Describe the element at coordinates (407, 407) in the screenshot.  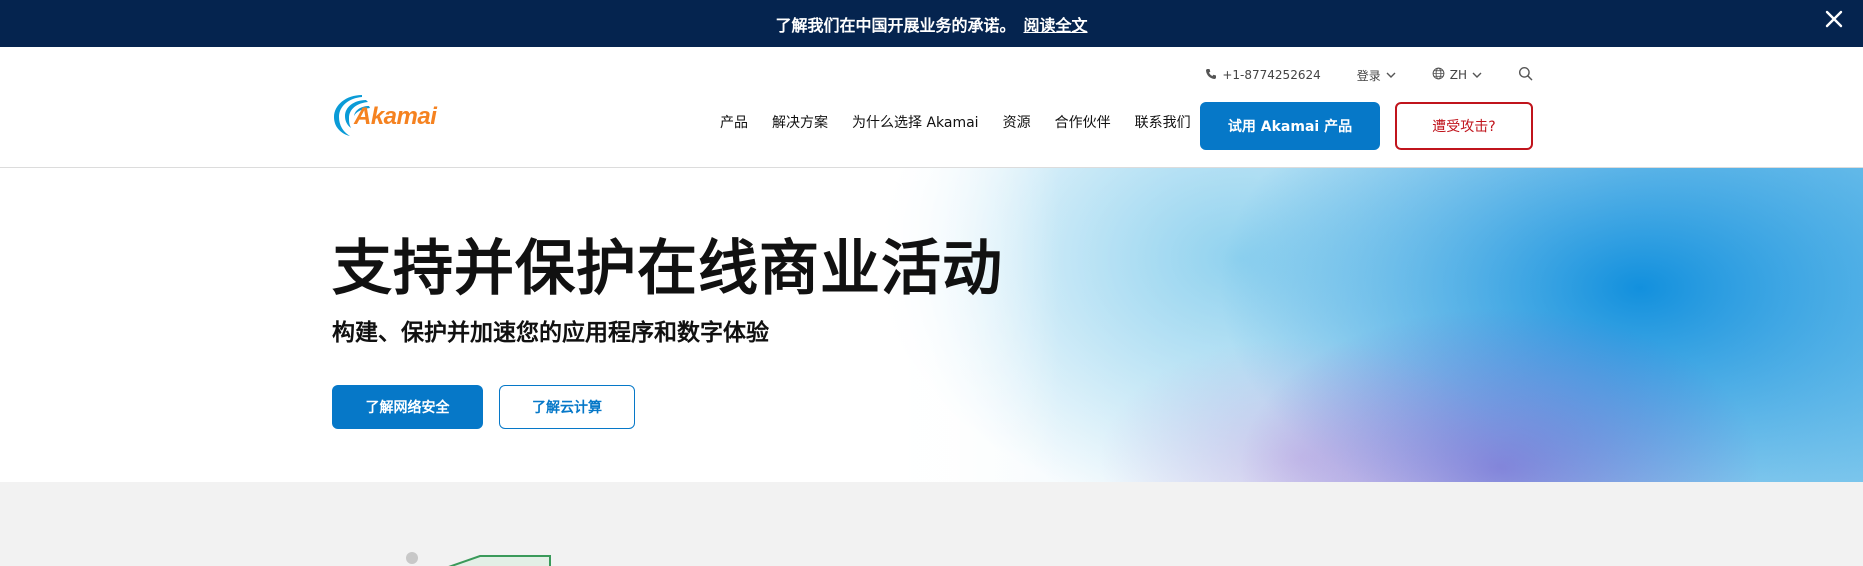
I see `learn-security-button: 了解网络安全` at that location.